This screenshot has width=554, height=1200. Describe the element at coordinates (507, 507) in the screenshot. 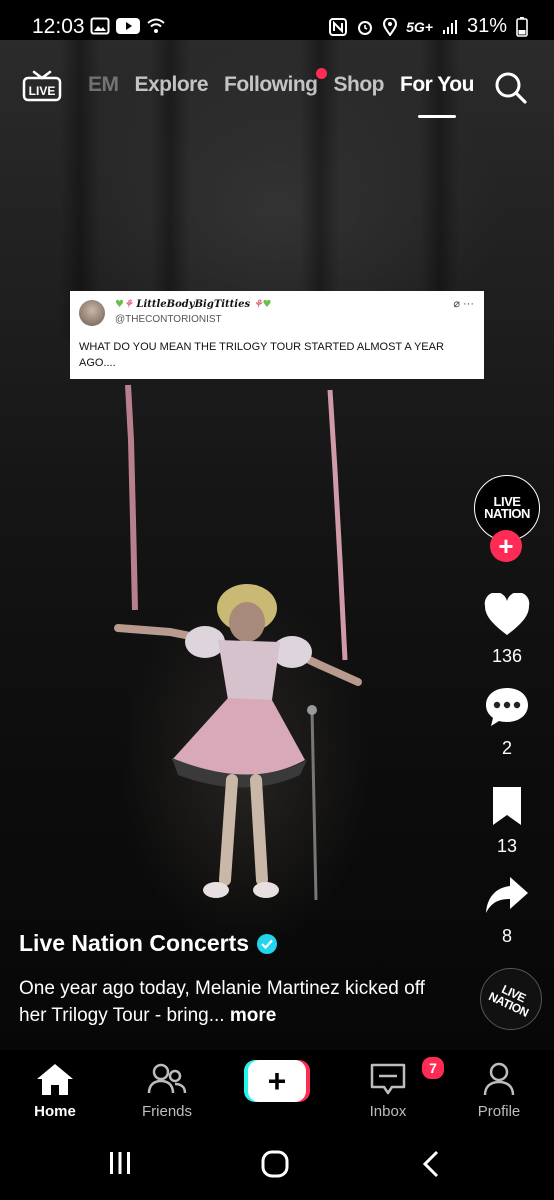

I see `live-nation-logo: LIVE NATION` at that location.